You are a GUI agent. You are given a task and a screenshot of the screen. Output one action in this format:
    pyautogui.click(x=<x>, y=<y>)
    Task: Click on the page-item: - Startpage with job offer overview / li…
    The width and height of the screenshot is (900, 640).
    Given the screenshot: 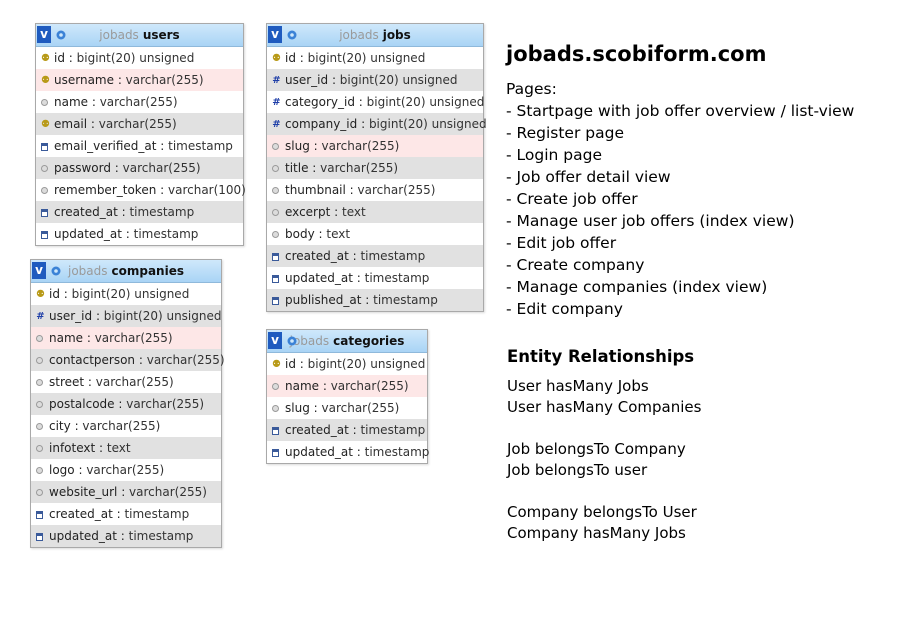 What is the action you would take?
    pyautogui.click(x=680, y=111)
    